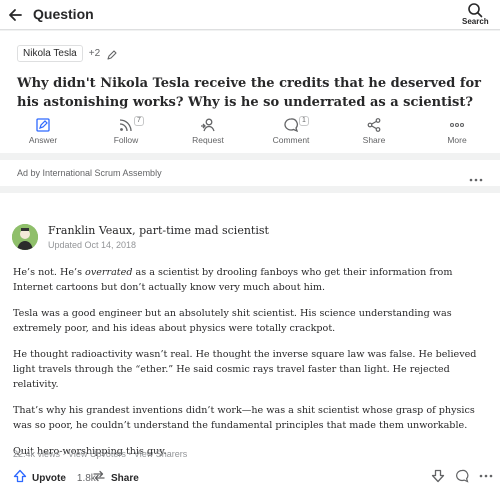 The width and height of the screenshot is (500, 500). I want to click on share-answer-button: Share, so click(115, 478).